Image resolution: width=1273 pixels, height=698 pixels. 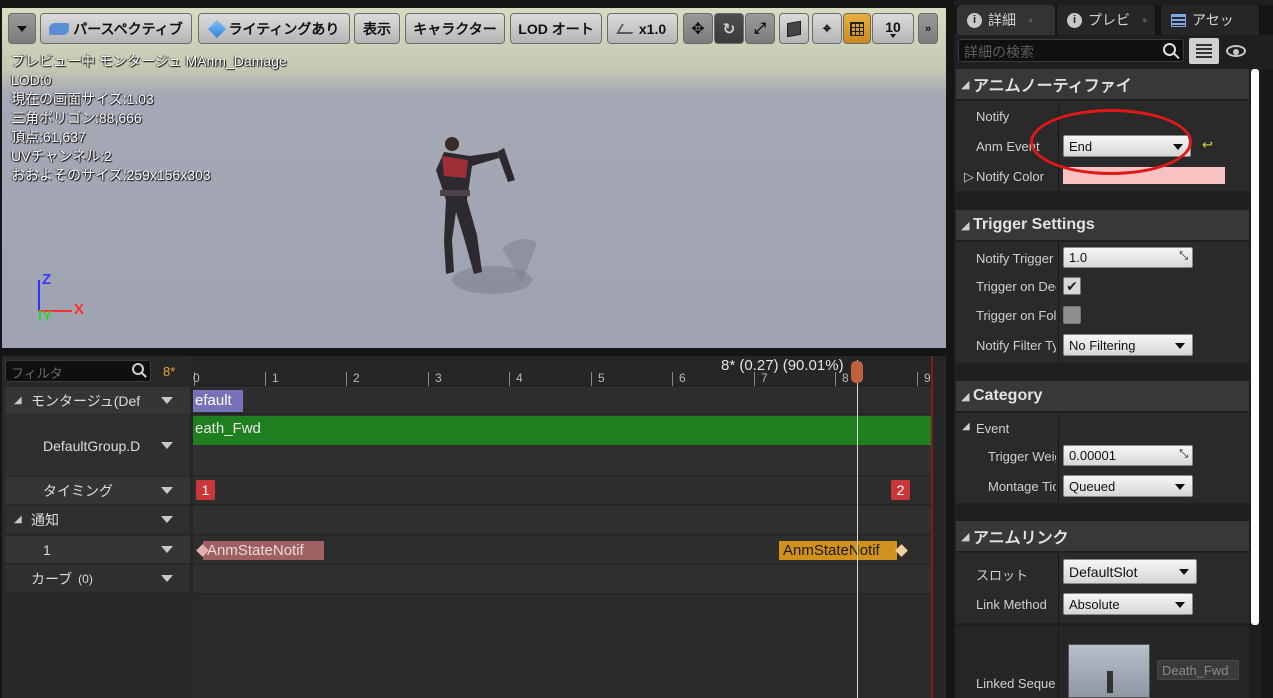 What do you see at coordinates (97, 549) in the screenshot?
I see `track-notify-1: 1` at bounding box center [97, 549].